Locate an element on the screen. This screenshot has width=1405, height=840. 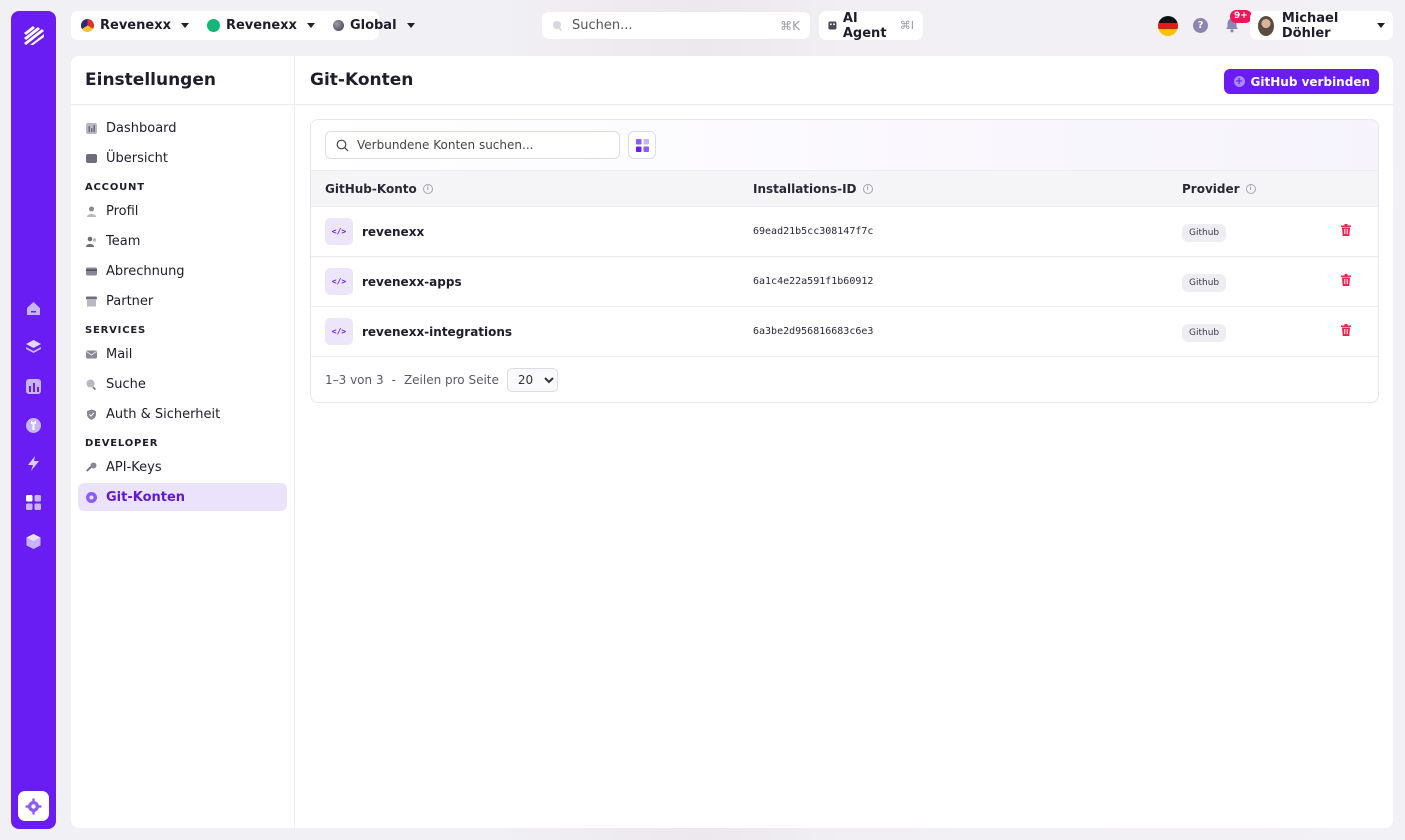
pagination: 1–3 von 3 - Zeilen pro Seite 20 is located at coordinates (844, 379).